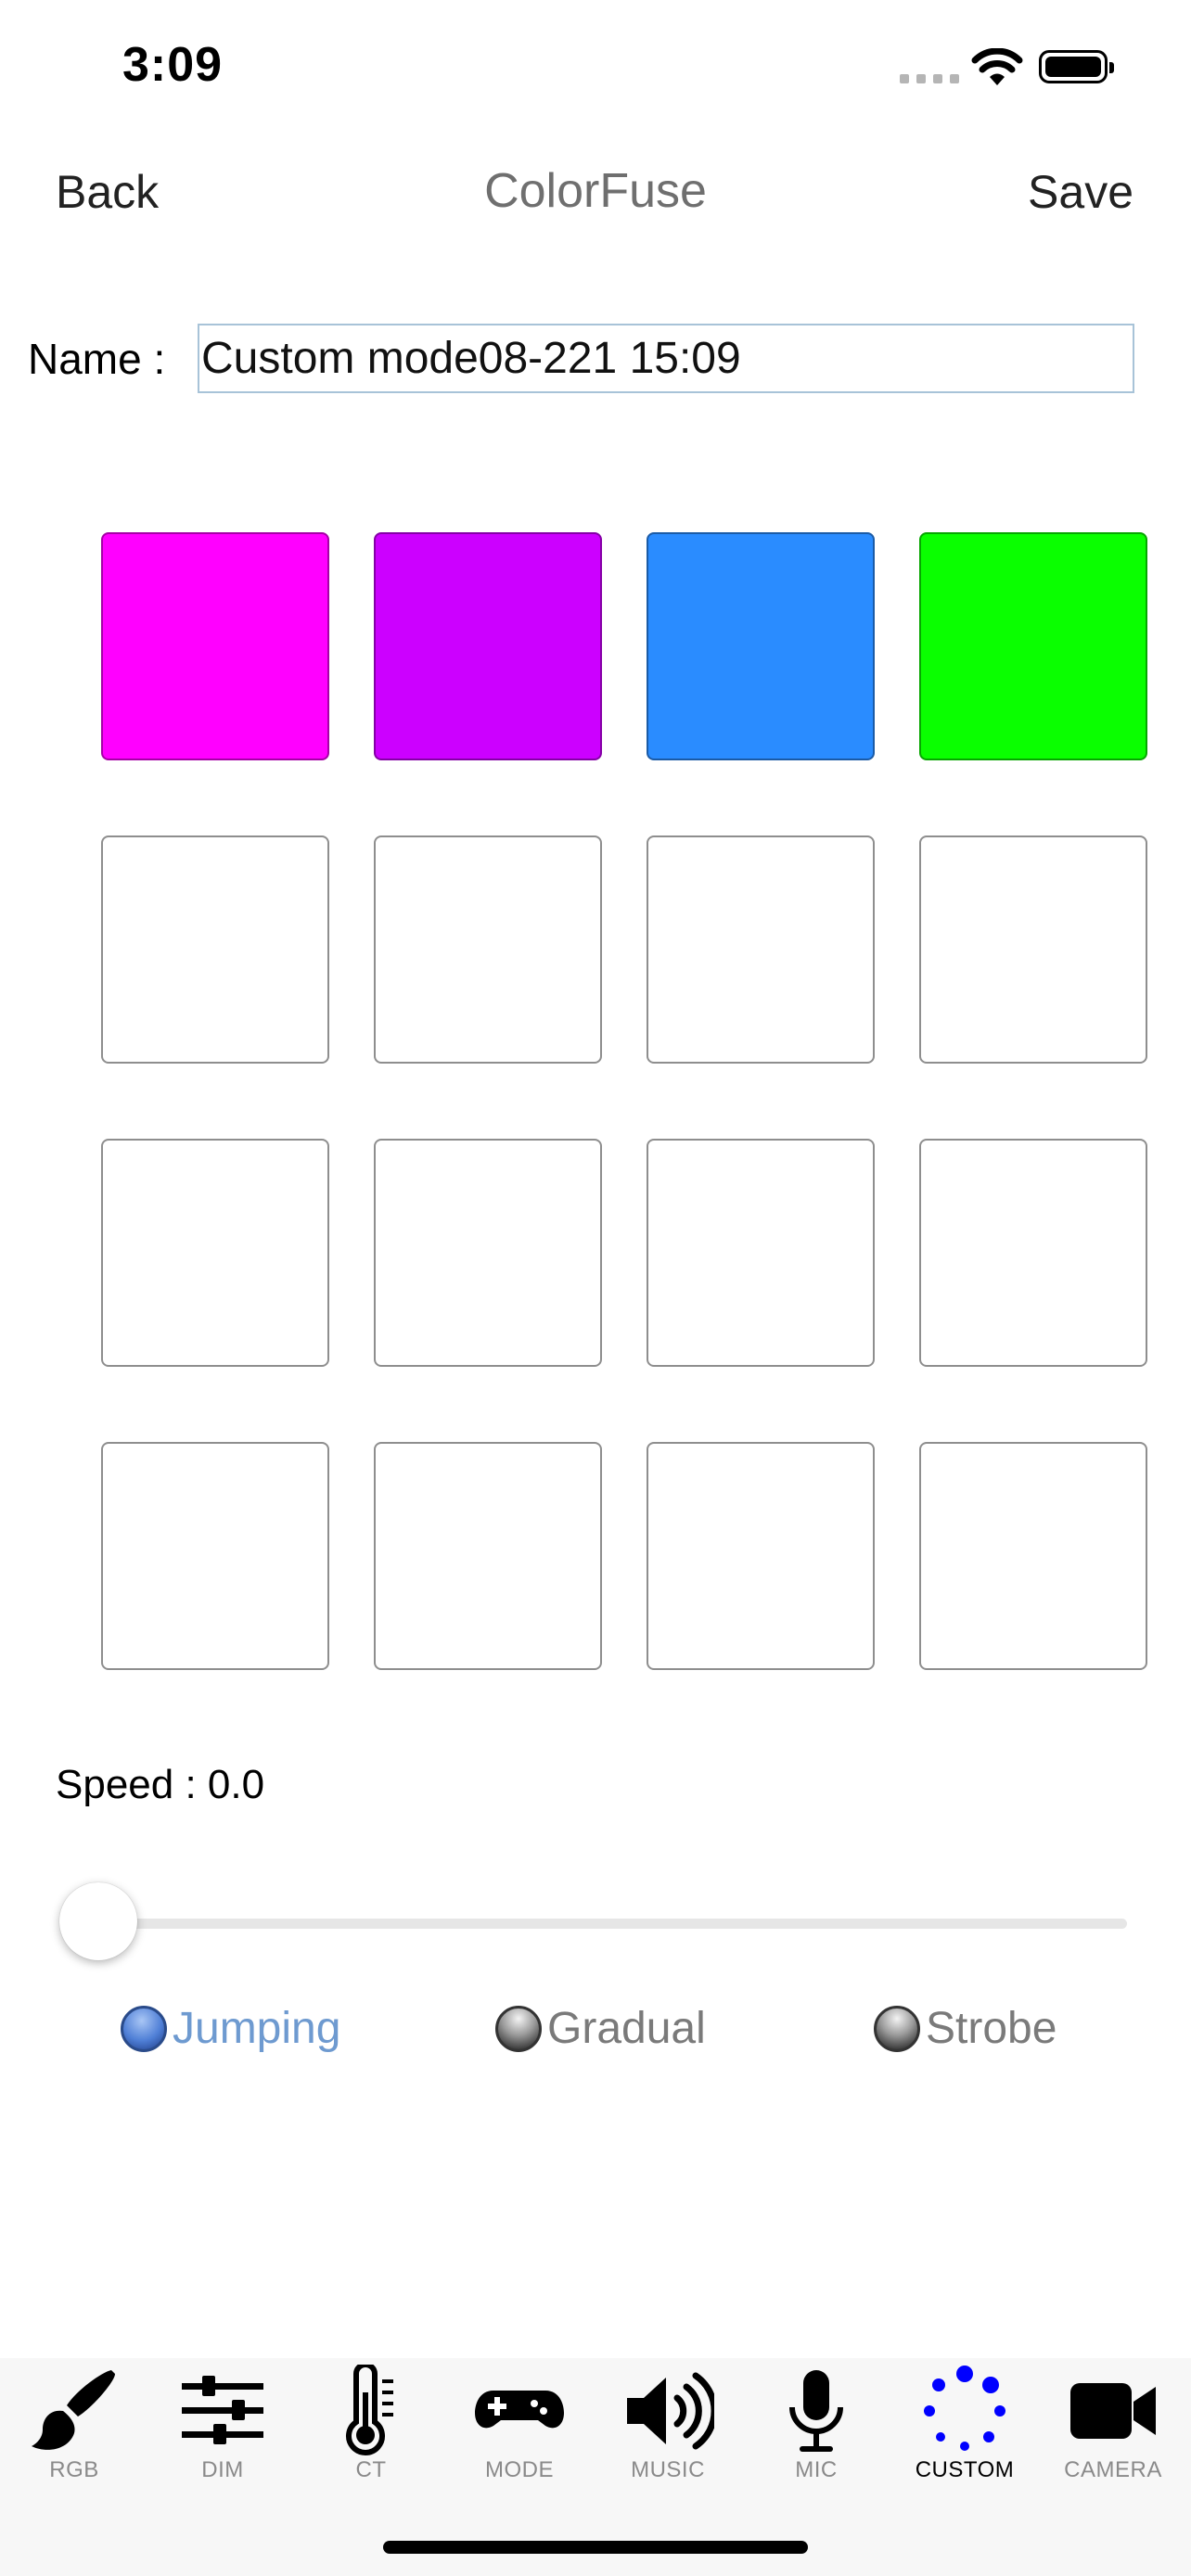 The image size is (1191, 2576). I want to click on name-input, so click(666, 358).